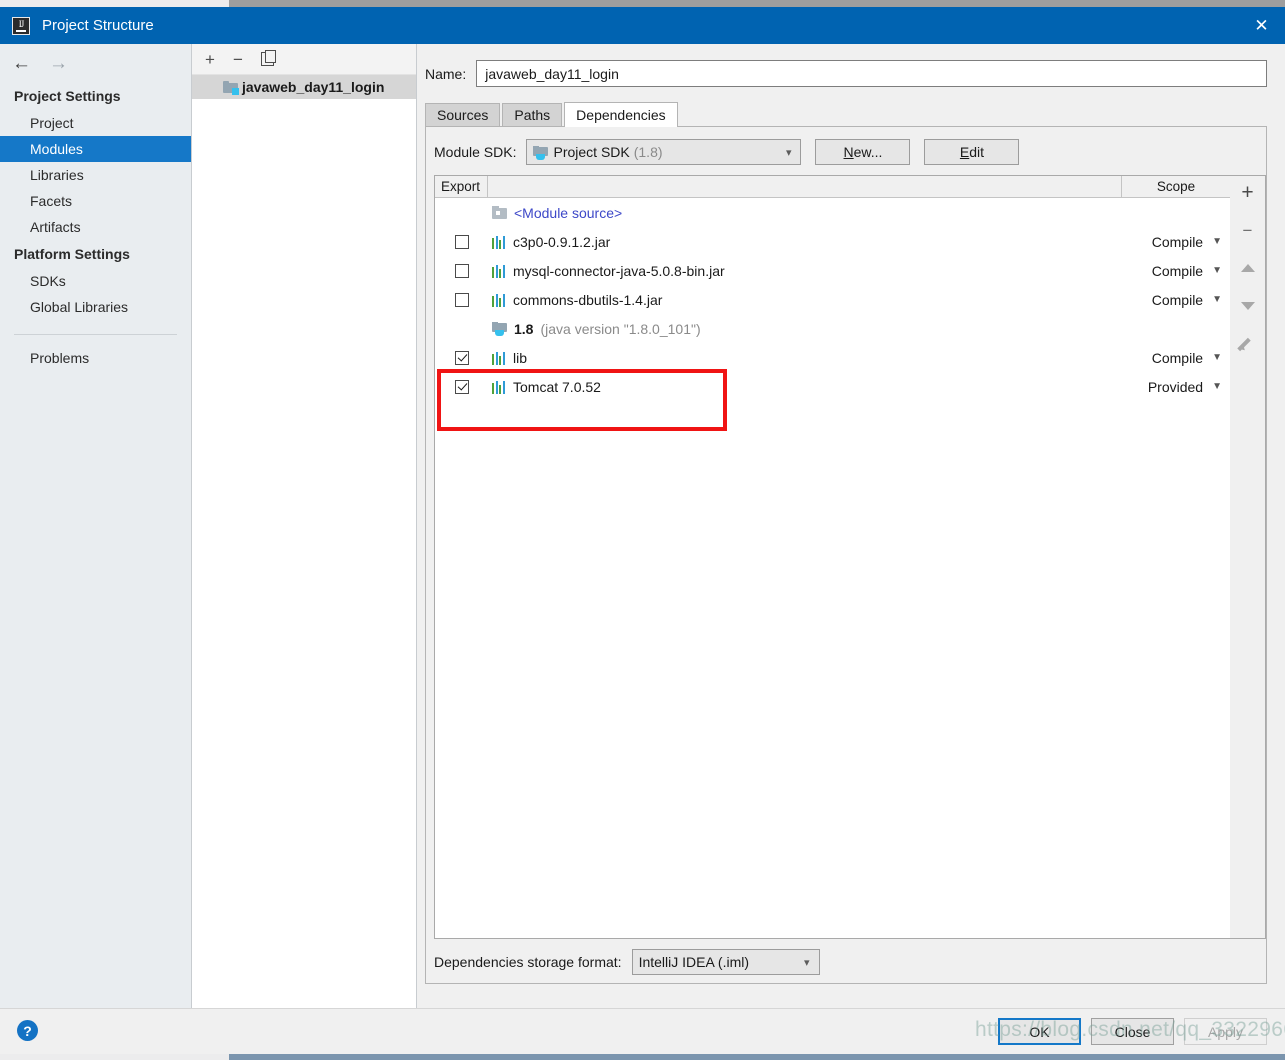 The height and width of the screenshot is (1060, 1285). I want to click on close-icon: ✕, so click(1261, 25).